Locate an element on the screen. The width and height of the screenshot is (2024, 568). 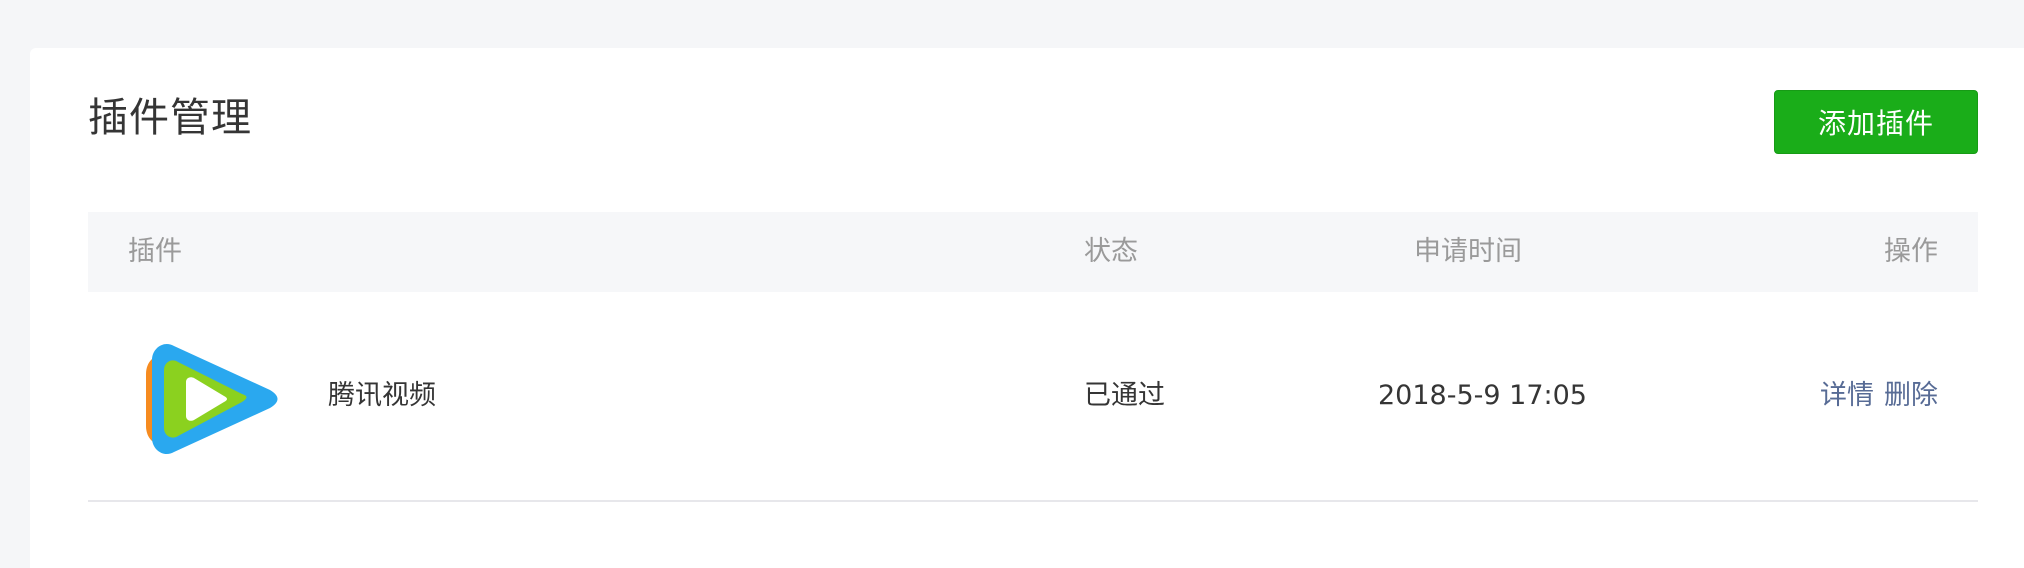
plugin-name: 腾讯视频 is located at coordinates (382, 395).